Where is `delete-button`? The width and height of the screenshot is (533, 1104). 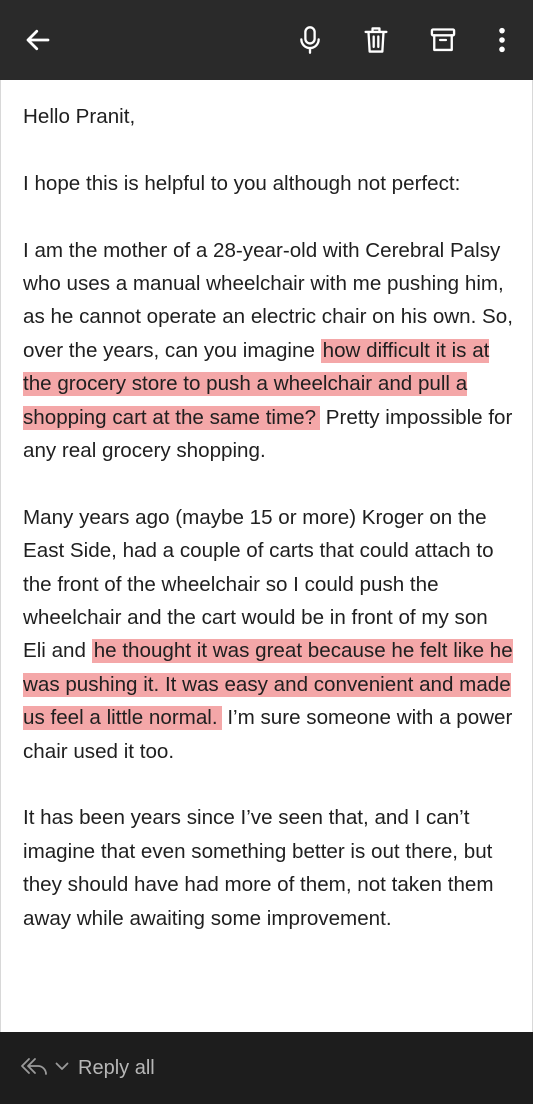
delete-button is located at coordinates (376, 40).